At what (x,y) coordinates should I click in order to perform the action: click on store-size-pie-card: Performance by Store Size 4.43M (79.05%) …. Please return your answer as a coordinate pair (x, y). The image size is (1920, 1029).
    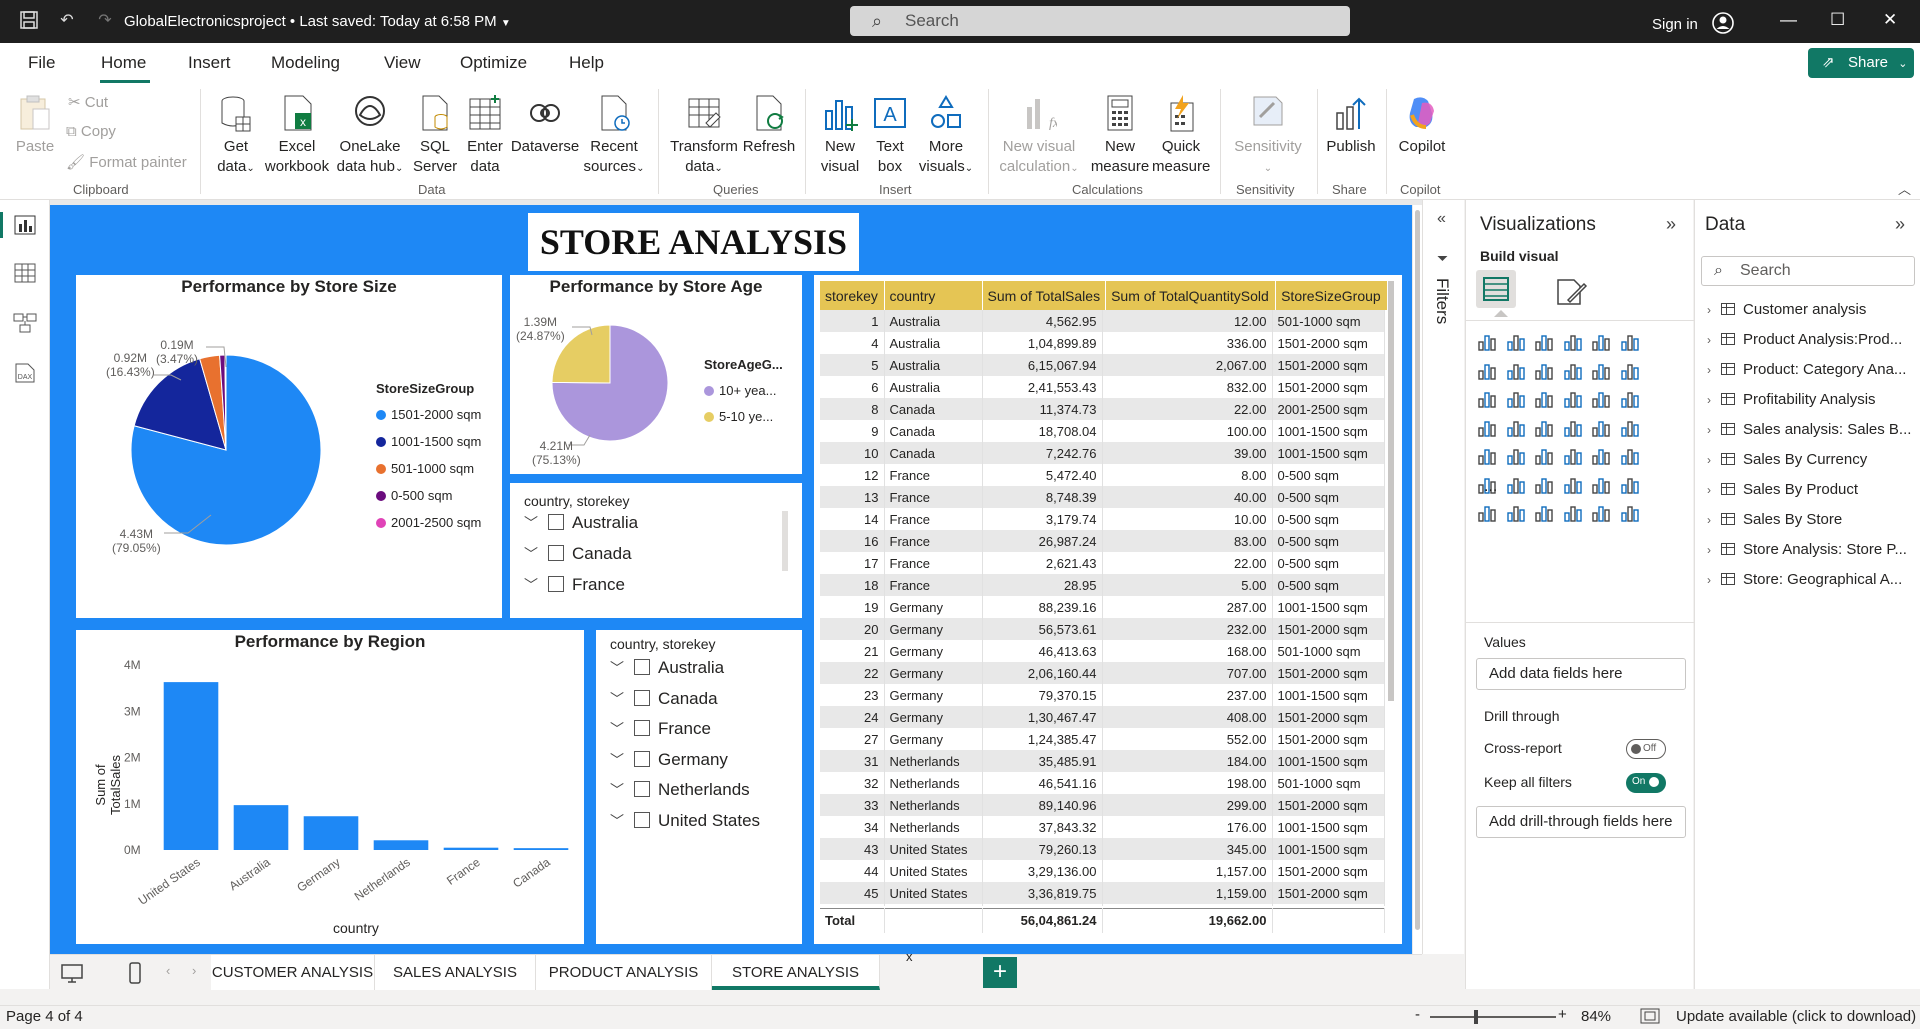
    Looking at the image, I should click on (289, 446).